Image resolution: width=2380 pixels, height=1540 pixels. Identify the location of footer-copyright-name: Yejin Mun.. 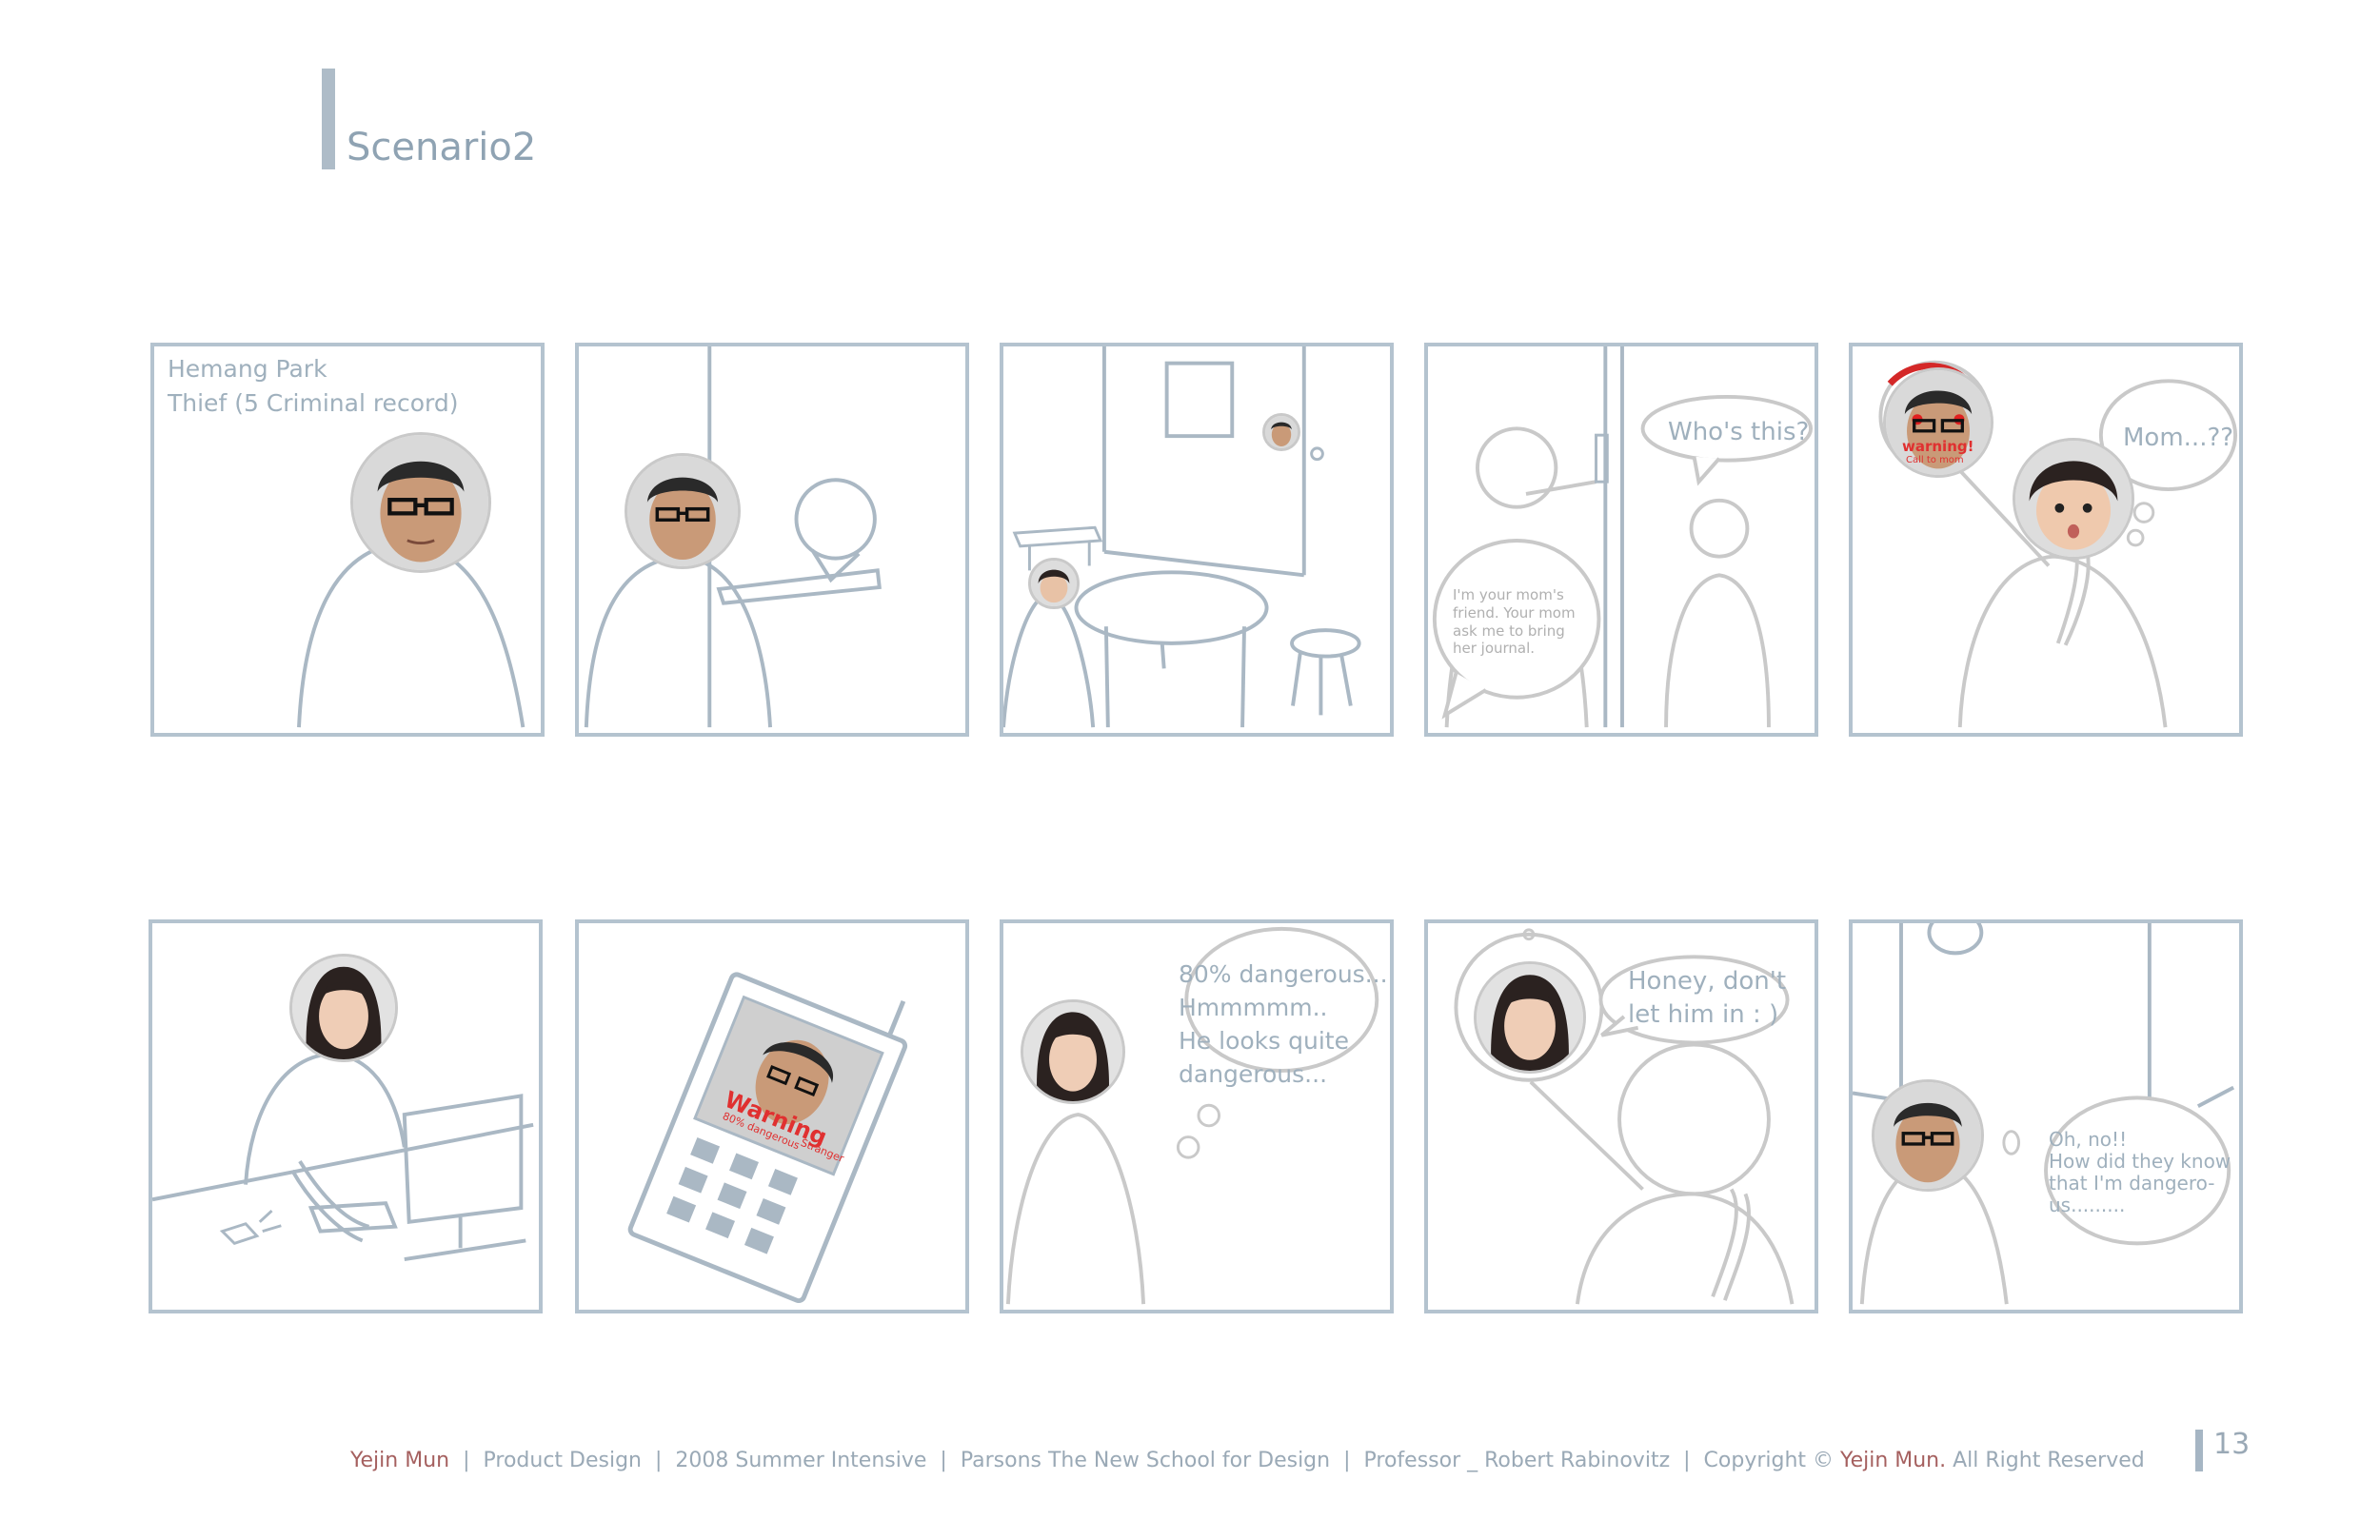
(1893, 1460).